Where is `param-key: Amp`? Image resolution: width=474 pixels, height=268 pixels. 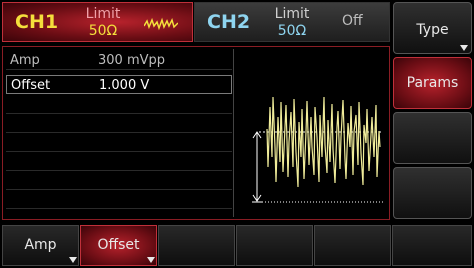
param-key: Amp is located at coordinates (25, 60).